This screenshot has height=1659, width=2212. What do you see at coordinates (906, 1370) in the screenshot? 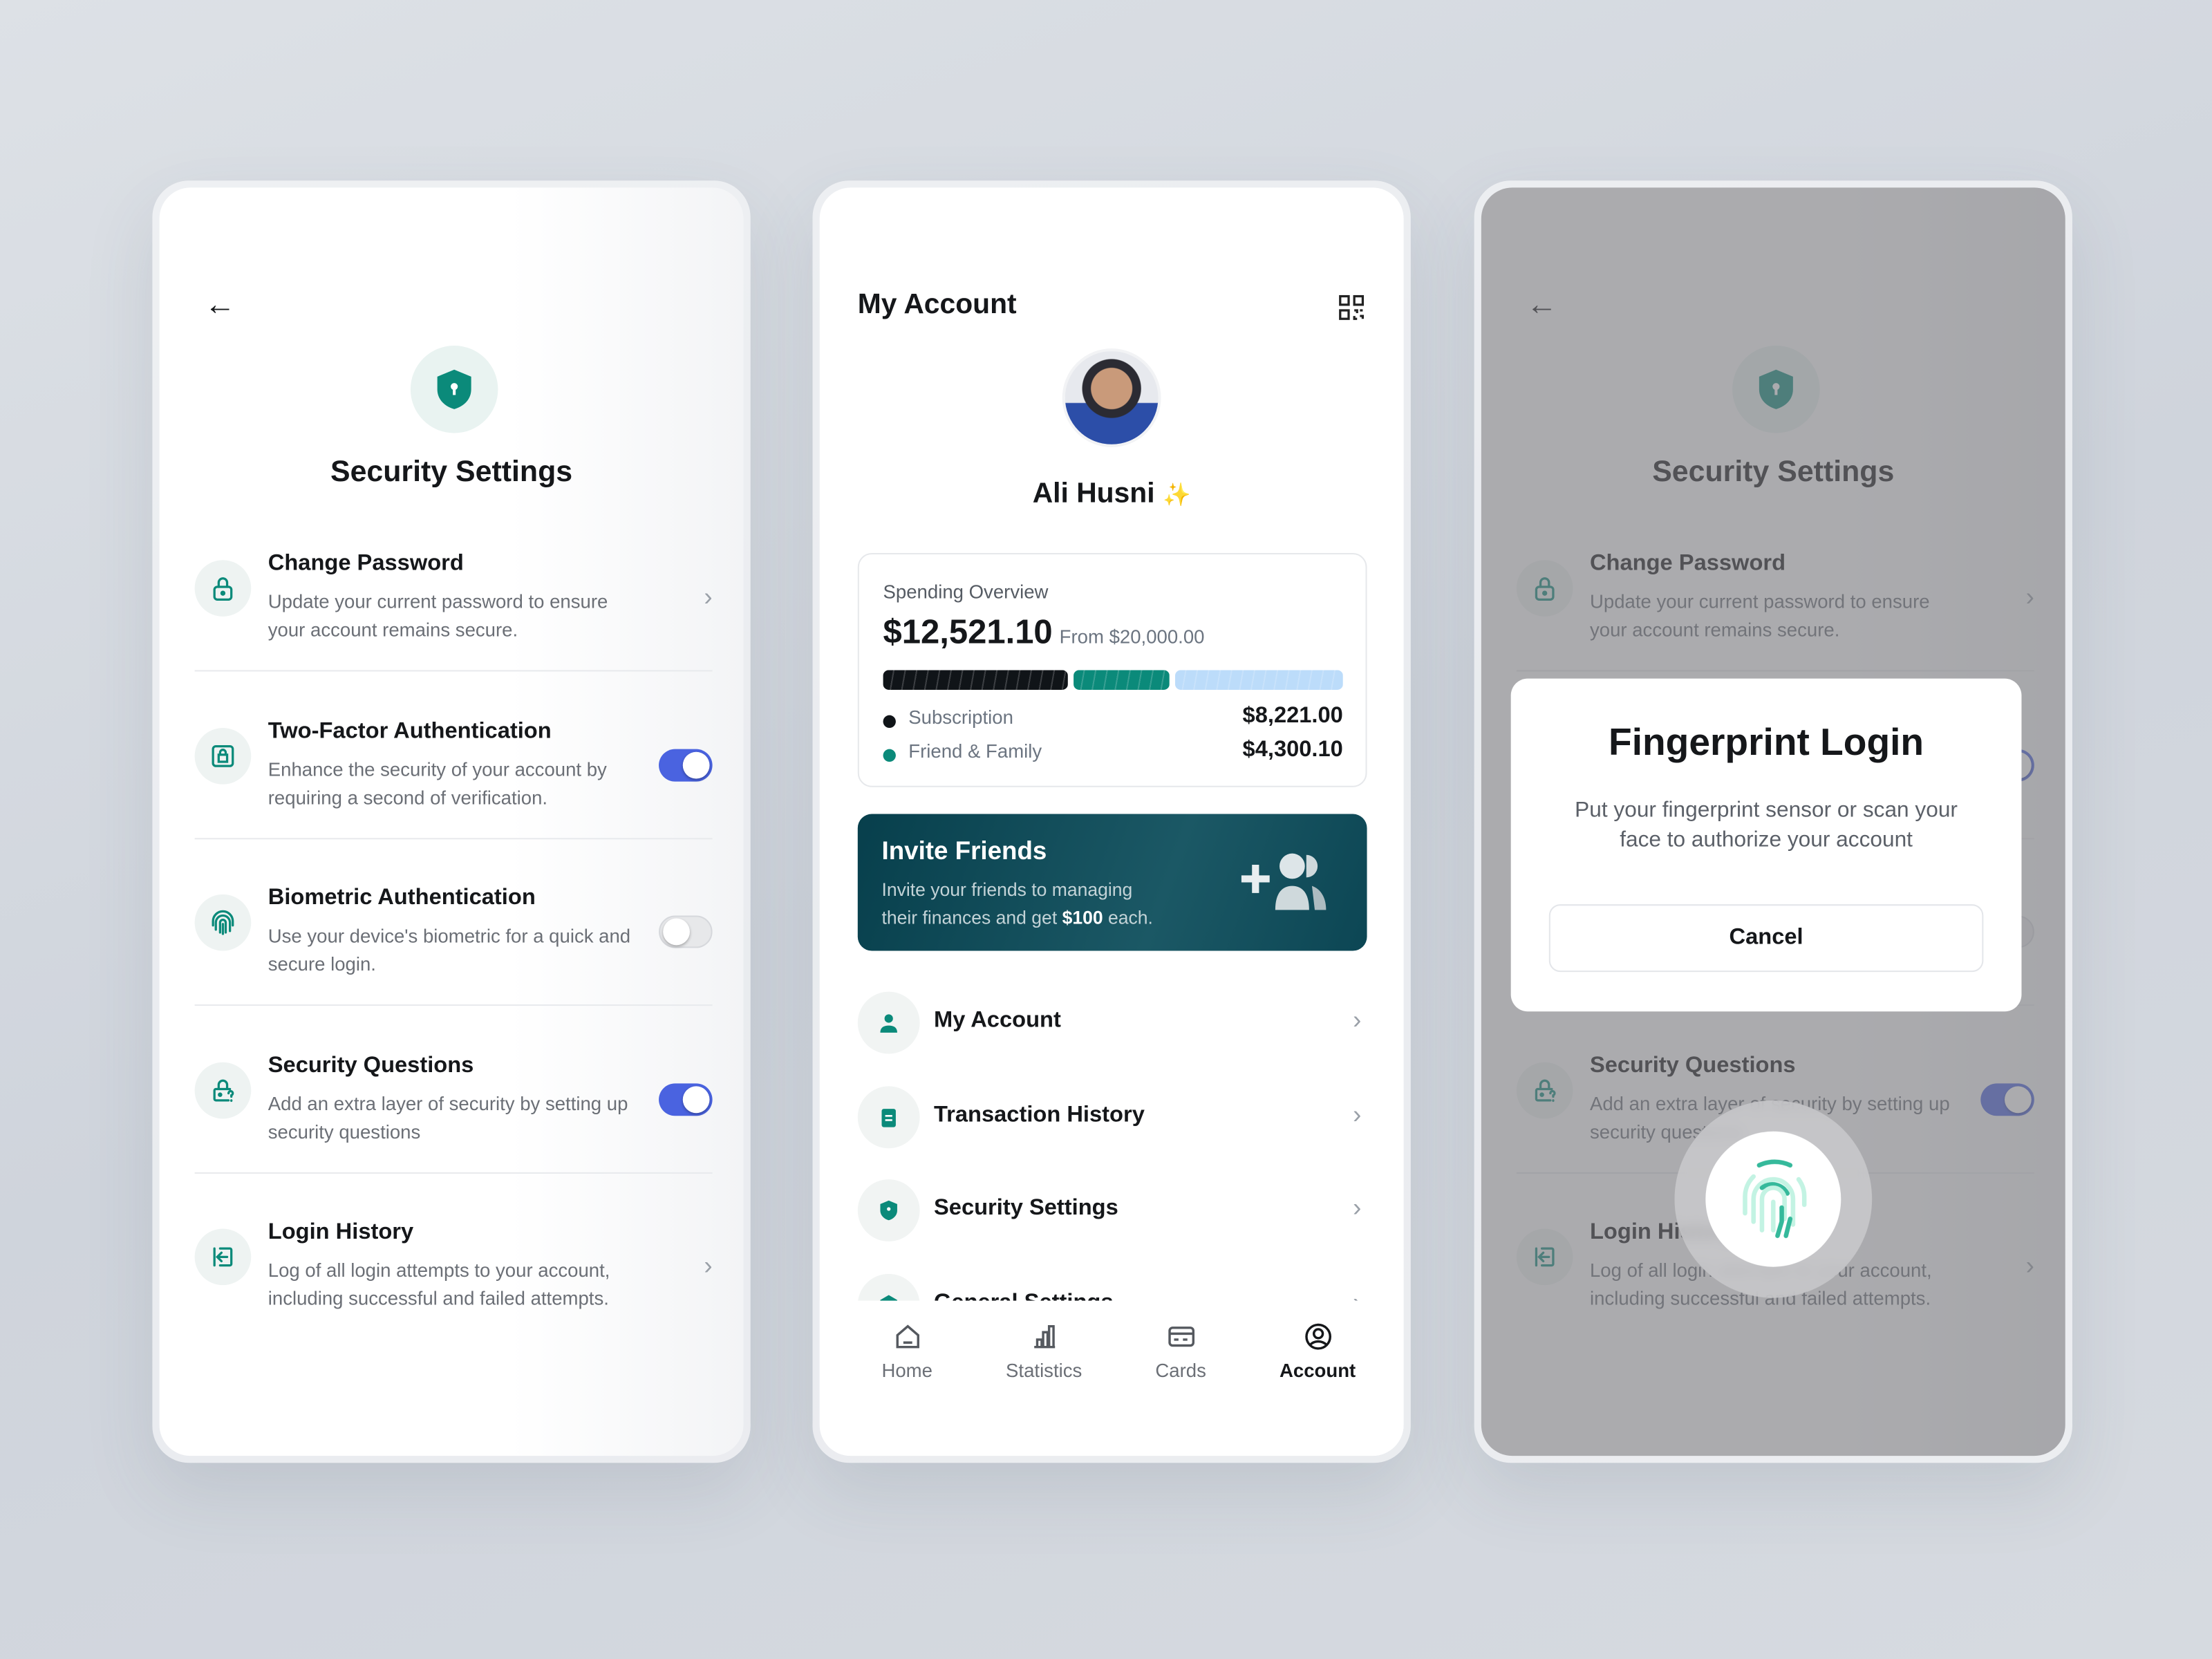
I see `nav-label: Home` at bounding box center [906, 1370].